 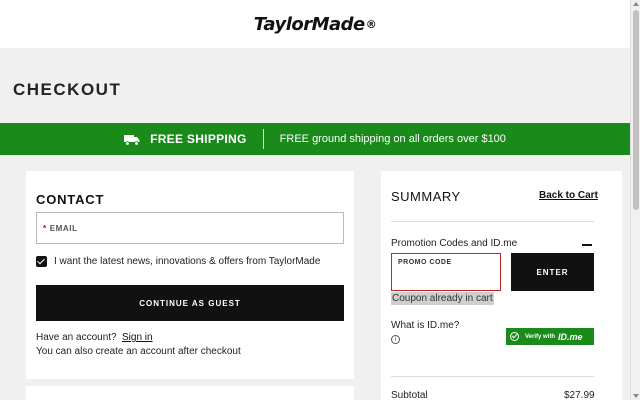 I want to click on site-header: TaylorMade ®, so click(x=315, y=24).